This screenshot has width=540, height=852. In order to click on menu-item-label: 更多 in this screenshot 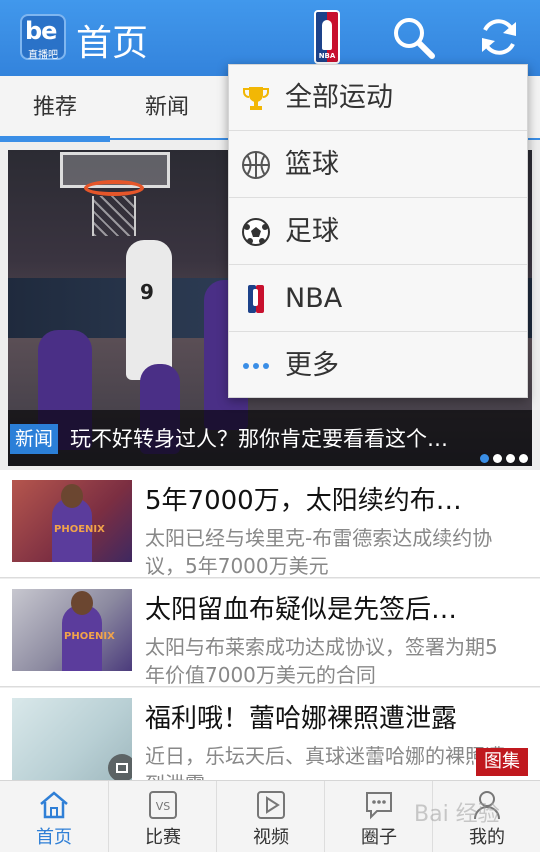, I will do `click(312, 365)`.